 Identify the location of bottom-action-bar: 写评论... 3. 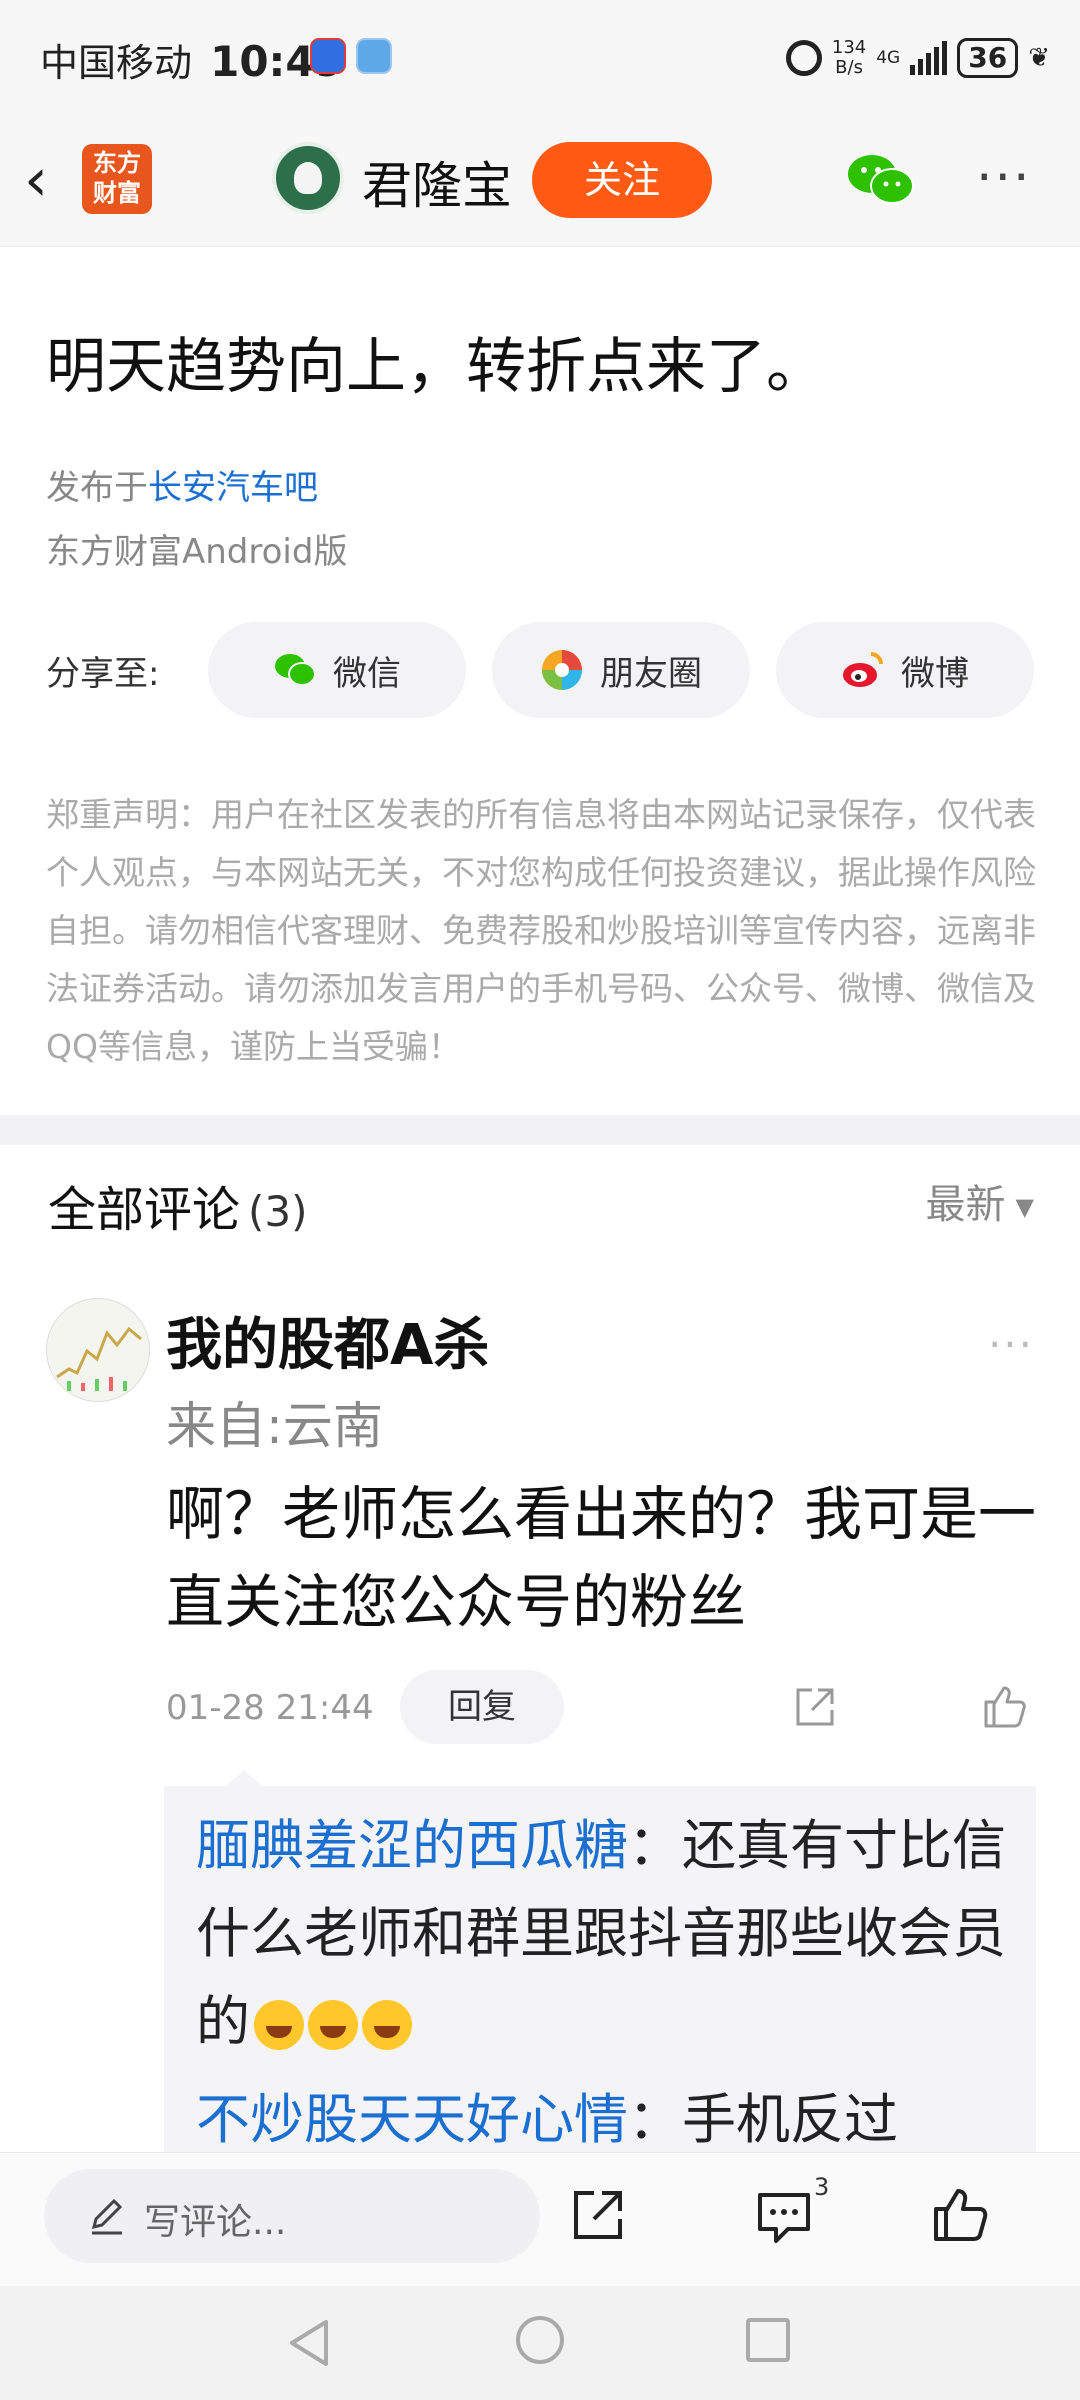
(540, 2219).